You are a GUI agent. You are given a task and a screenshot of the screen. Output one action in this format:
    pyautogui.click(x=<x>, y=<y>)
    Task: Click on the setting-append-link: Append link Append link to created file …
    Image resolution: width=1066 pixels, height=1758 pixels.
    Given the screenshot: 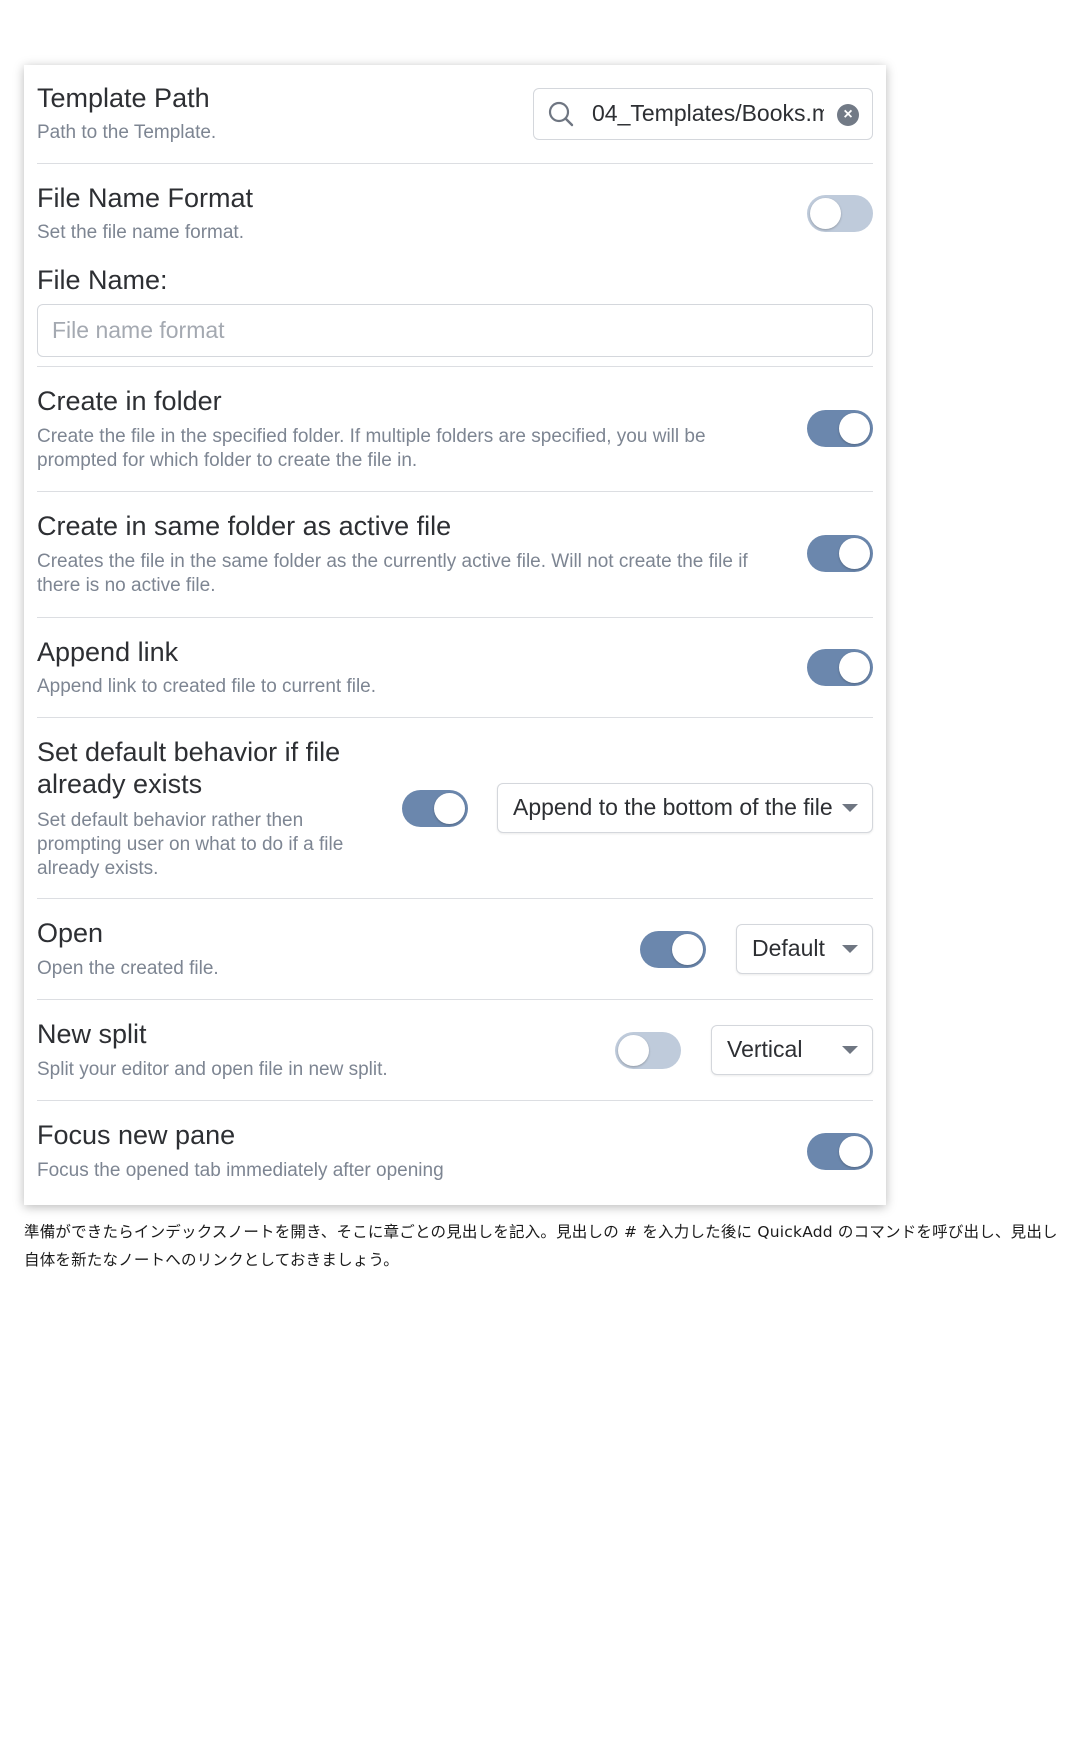 What is the action you would take?
    pyautogui.click(x=455, y=668)
    